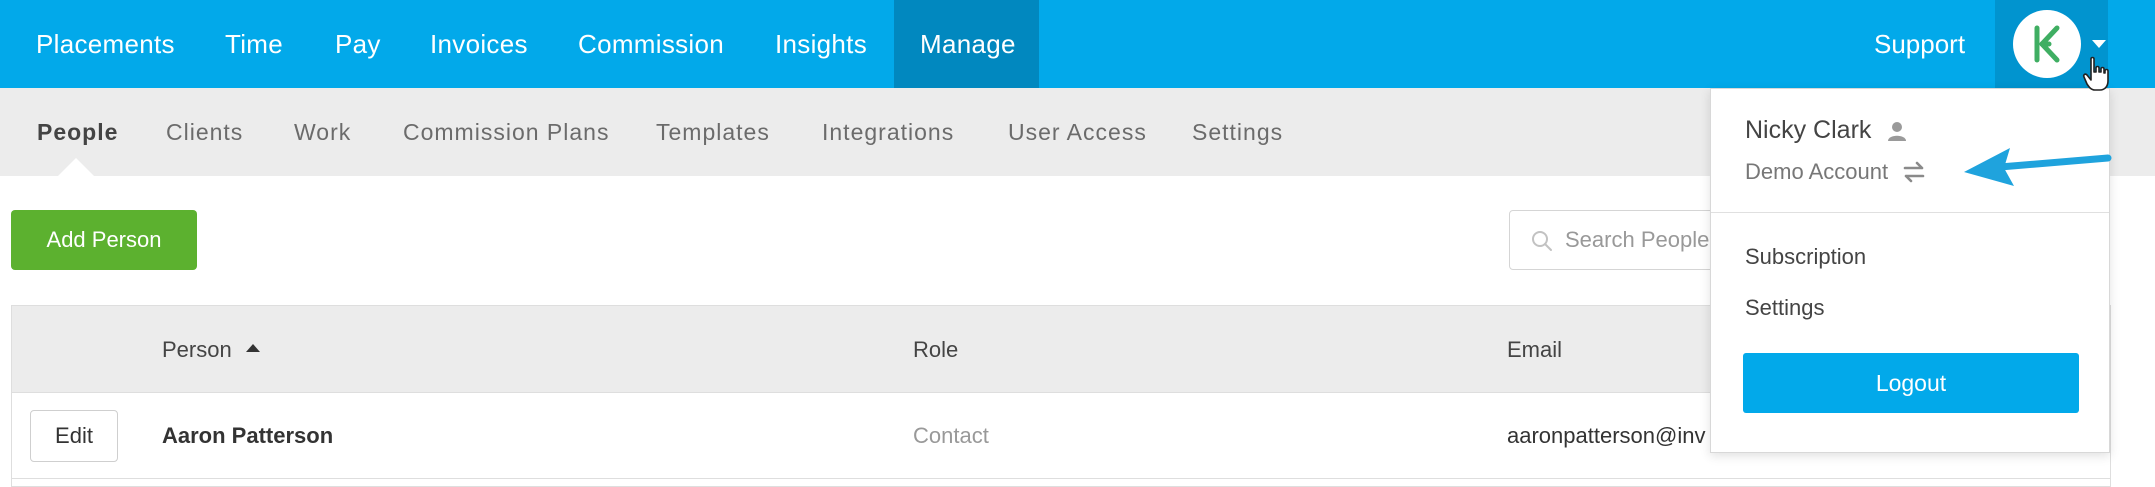 This screenshot has width=2155, height=487. What do you see at coordinates (76, 167) in the screenshot?
I see `active-tab-pointer` at bounding box center [76, 167].